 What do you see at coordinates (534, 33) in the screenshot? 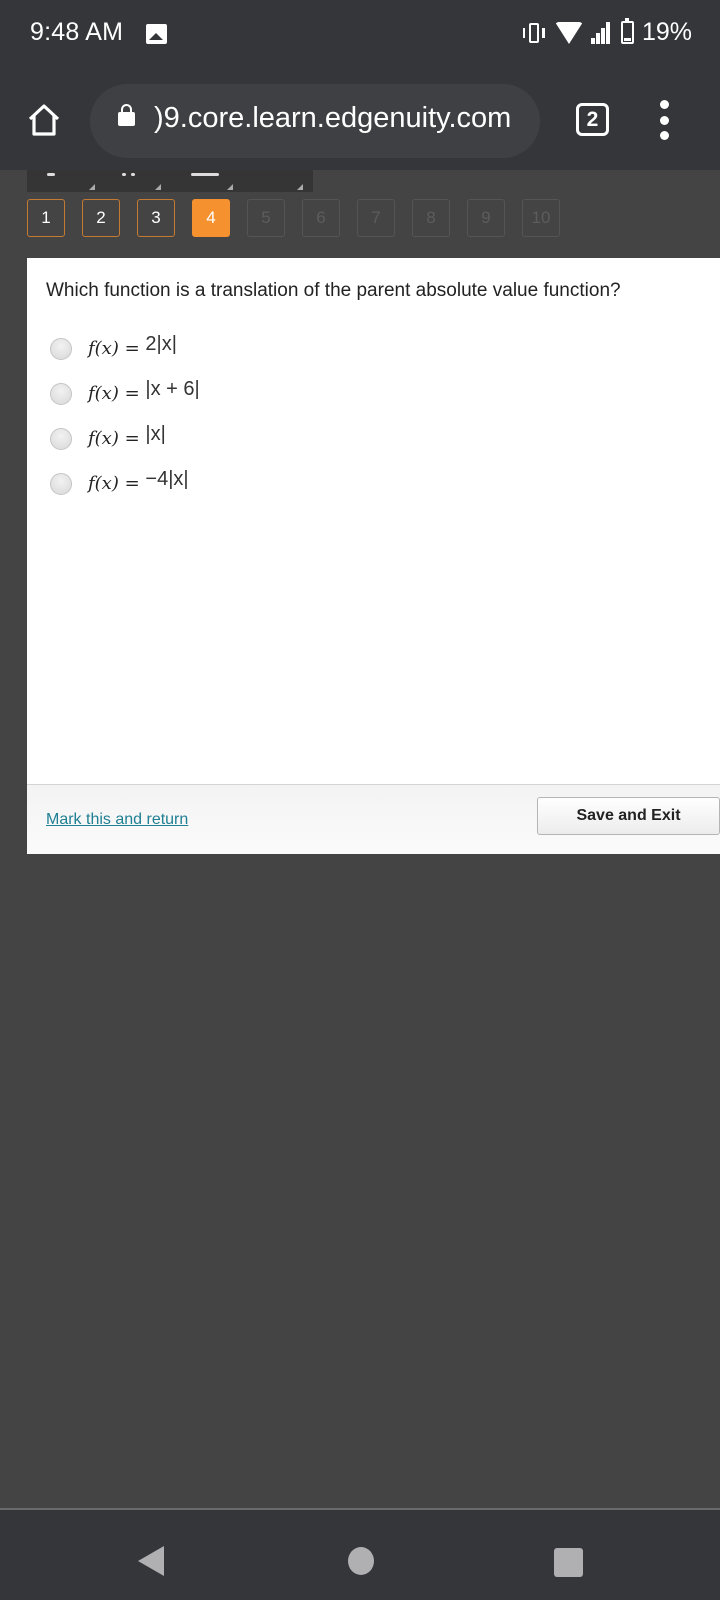
I see `vibrate-icon` at bounding box center [534, 33].